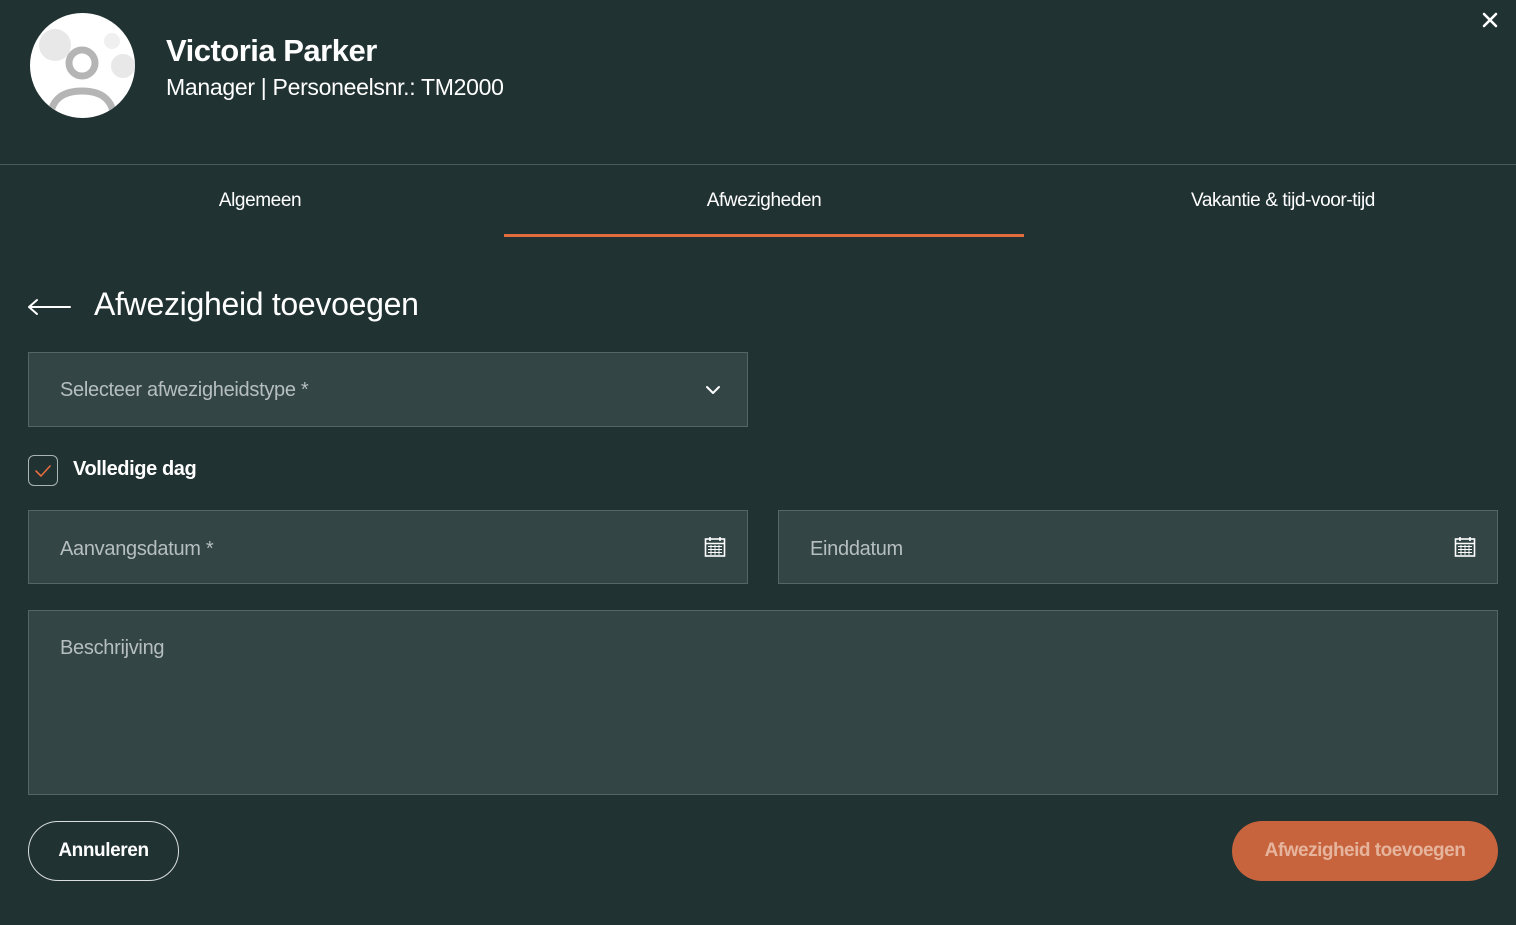 This screenshot has height=925, width=1516. Describe the element at coordinates (388, 547) in the screenshot. I see `start-date-field: Aanvangsdatum *` at that location.